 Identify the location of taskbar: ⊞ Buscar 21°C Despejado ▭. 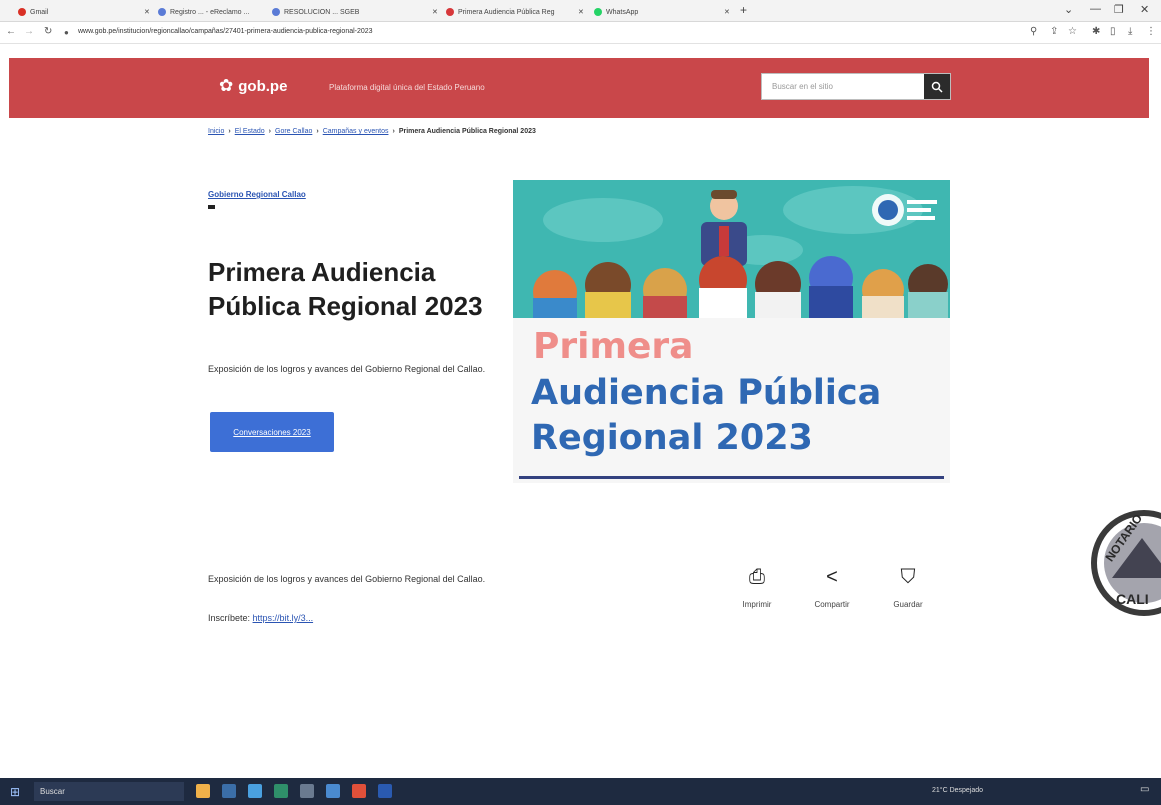
(580, 791).